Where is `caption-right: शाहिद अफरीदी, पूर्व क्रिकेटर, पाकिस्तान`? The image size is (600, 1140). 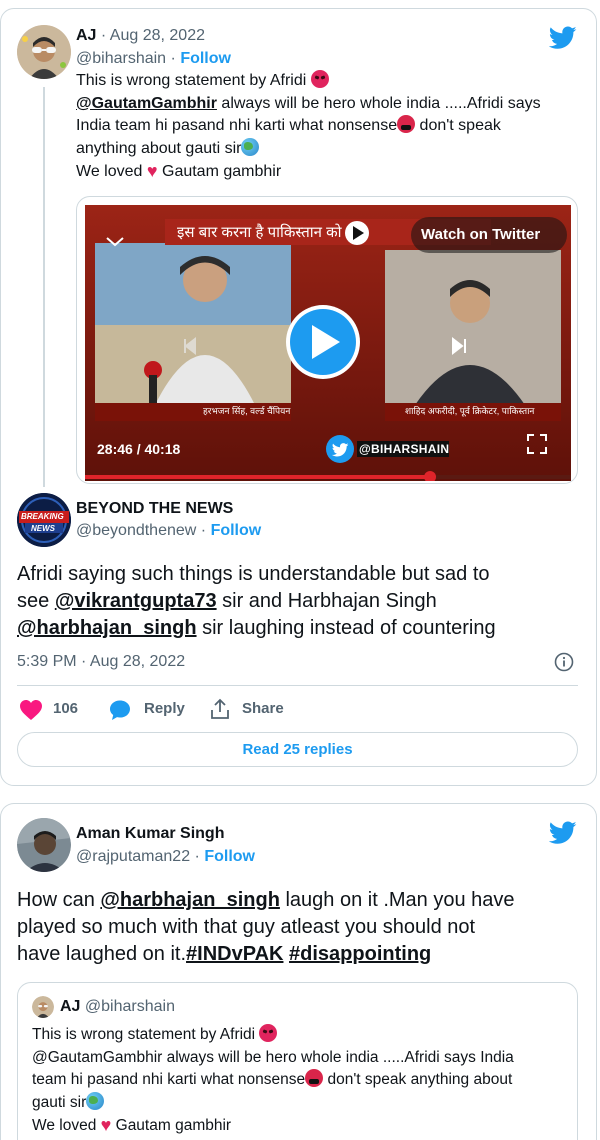 caption-right: शाहिद अफरीदी, पूर्व क्रिकेटर, पाकिस्तान is located at coordinates (470, 411).